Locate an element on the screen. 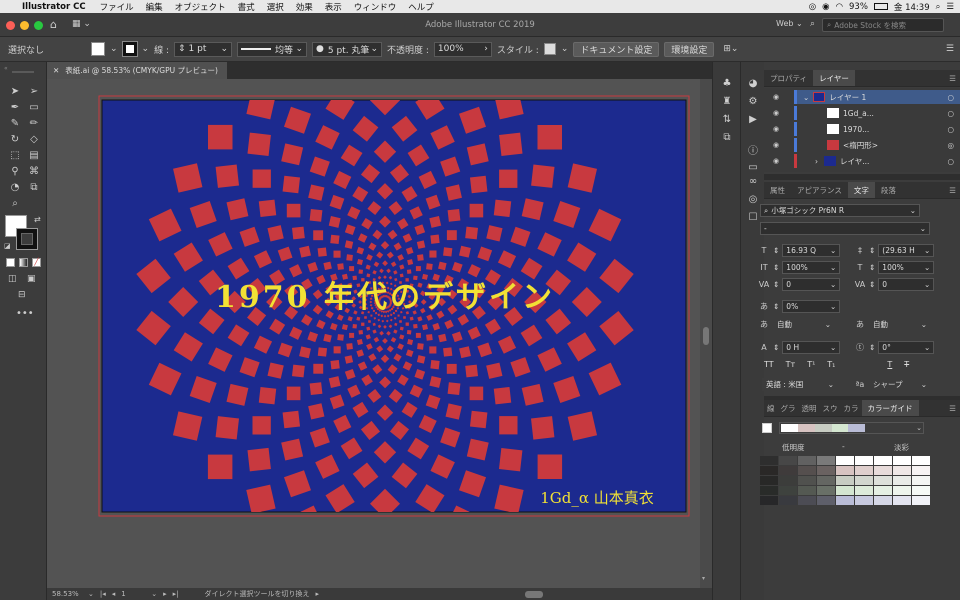 Image resolution: width=960 pixels, height=600 pixels. screen-mode-icon: ▣ is located at coordinates (31, 279).